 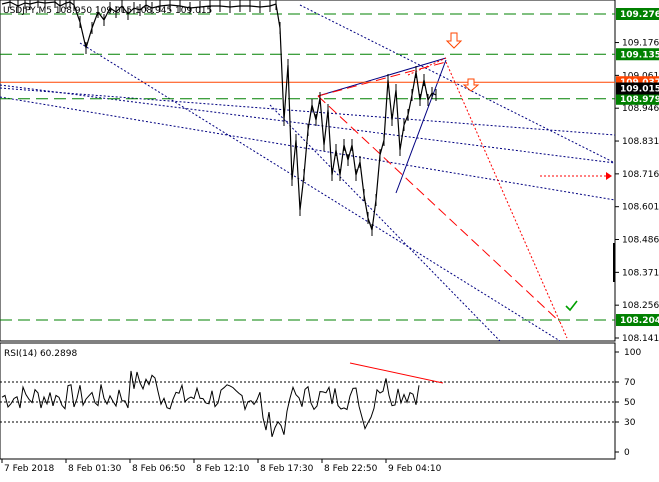 What do you see at coordinates (630, 383) in the screenshot?
I see `rsi-tick-label: 70` at bounding box center [630, 383].